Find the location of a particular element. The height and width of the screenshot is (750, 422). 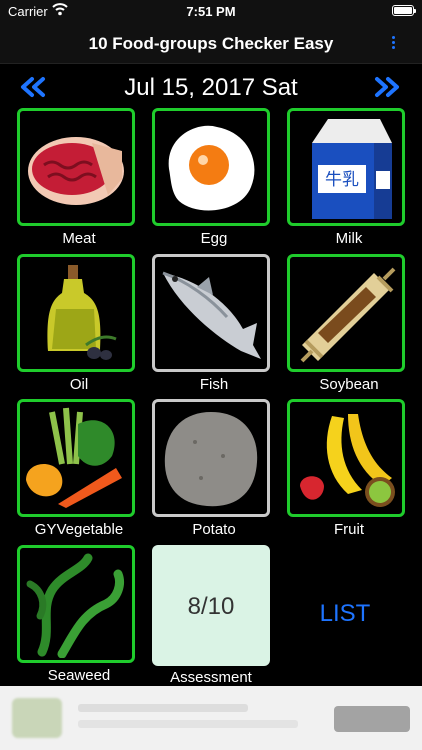

ad-thumbnail is located at coordinates (37, 718).